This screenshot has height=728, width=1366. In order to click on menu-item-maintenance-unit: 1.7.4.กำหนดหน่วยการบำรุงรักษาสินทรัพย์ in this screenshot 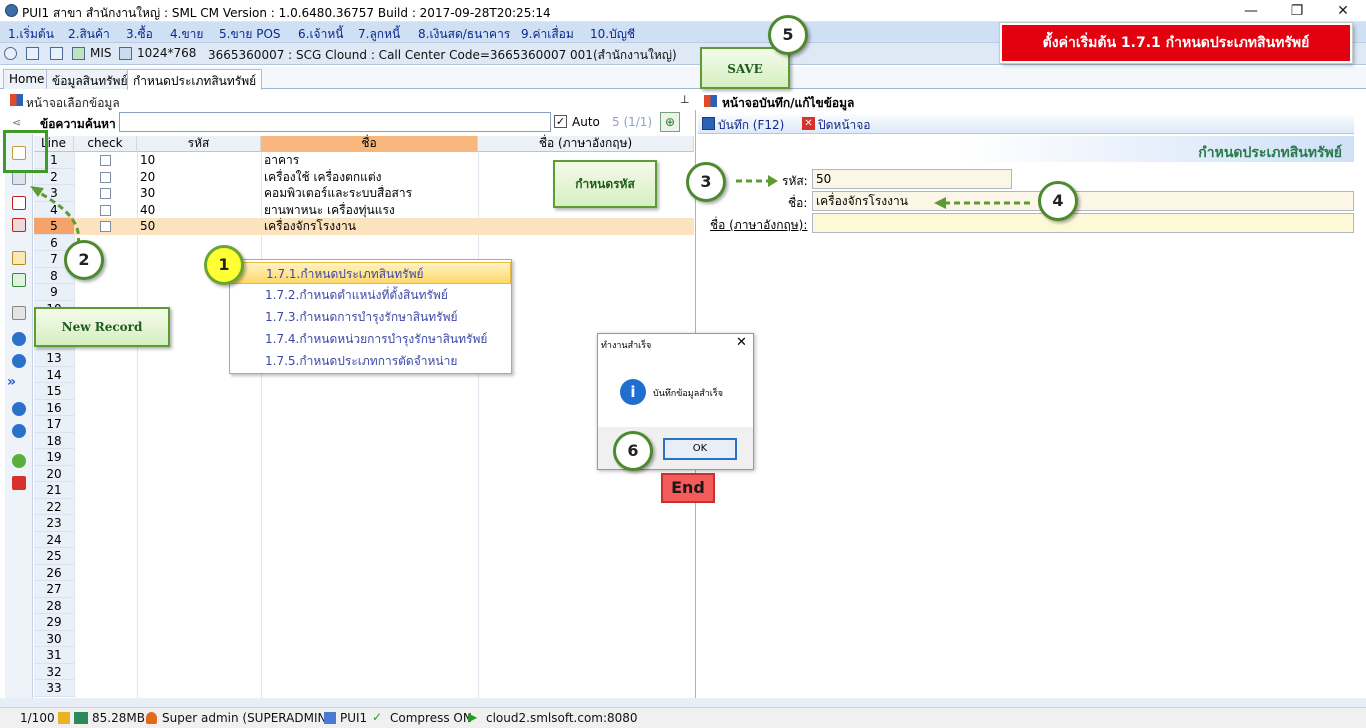, I will do `click(371, 339)`.